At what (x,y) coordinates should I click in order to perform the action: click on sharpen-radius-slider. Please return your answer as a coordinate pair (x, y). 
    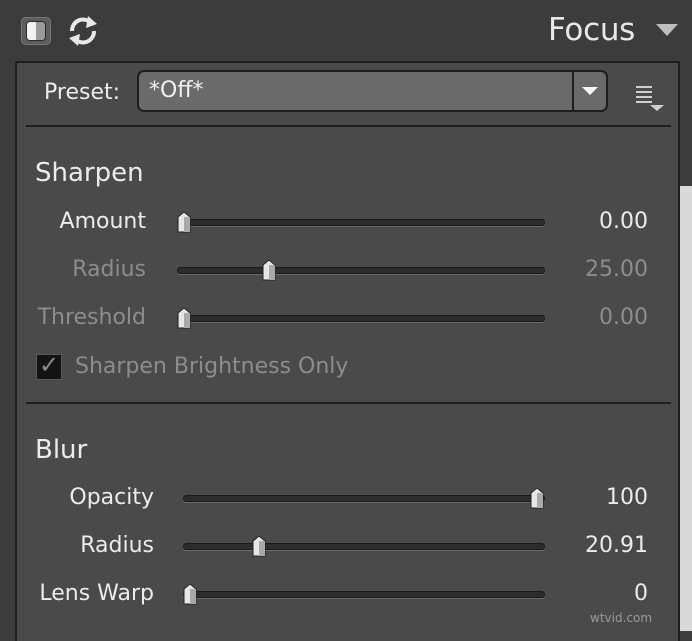
    Looking at the image, I should click on (361, 270).